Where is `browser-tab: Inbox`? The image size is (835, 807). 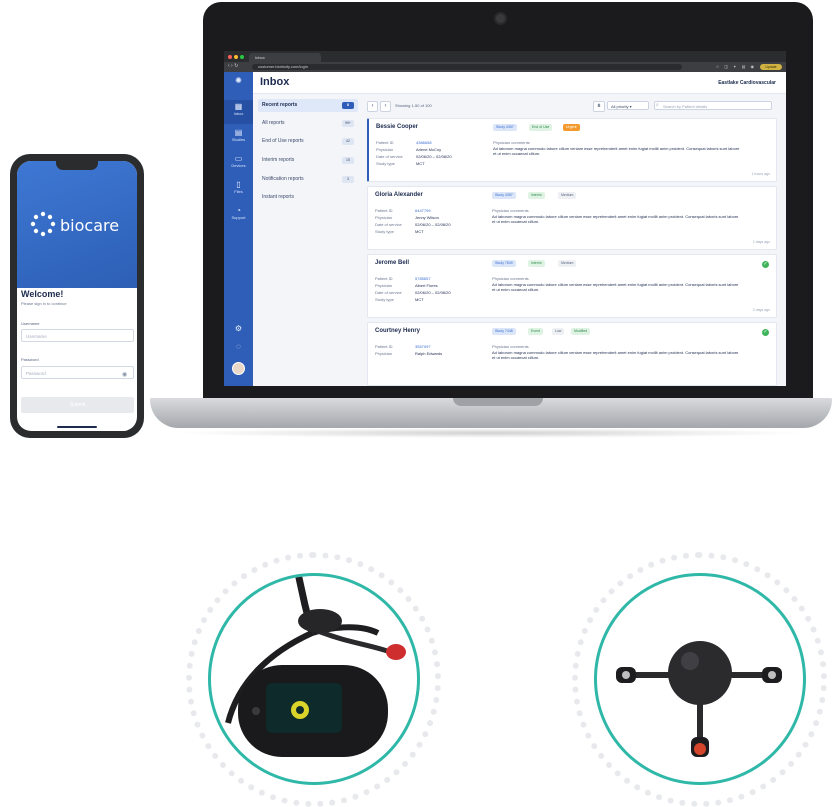 browser-tab: Inbox is located at coordinates (285, 57).